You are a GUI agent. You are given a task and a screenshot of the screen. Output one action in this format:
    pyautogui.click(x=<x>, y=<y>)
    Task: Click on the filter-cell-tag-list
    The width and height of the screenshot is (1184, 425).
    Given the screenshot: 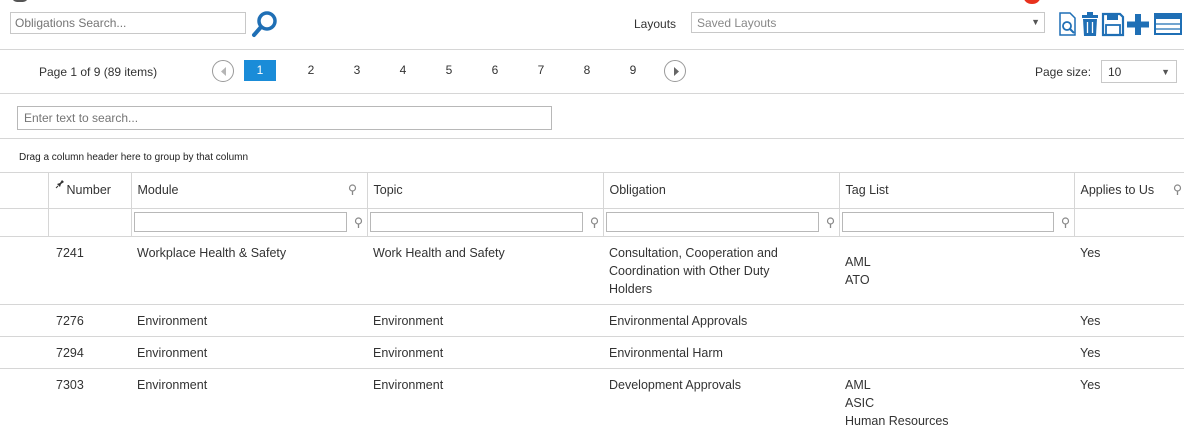 What is the action you would take?
    pyautogui.click(x=957, y=222)
    